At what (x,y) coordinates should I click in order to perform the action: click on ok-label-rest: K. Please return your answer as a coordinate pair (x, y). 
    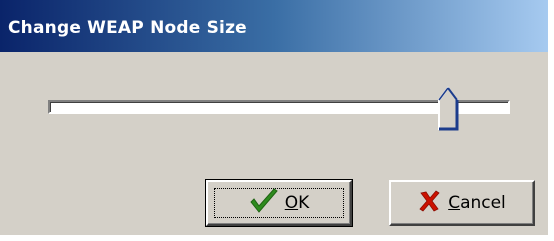
    Looking at the image, I should click on (304, 203).